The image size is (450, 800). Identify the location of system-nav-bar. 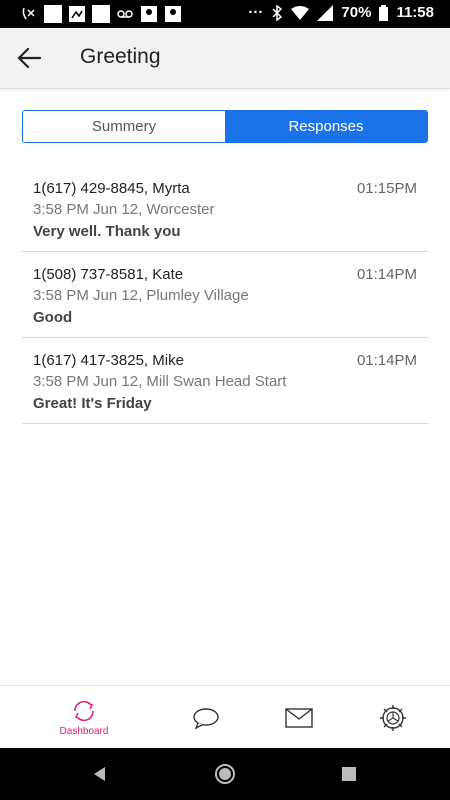
(225, 774).